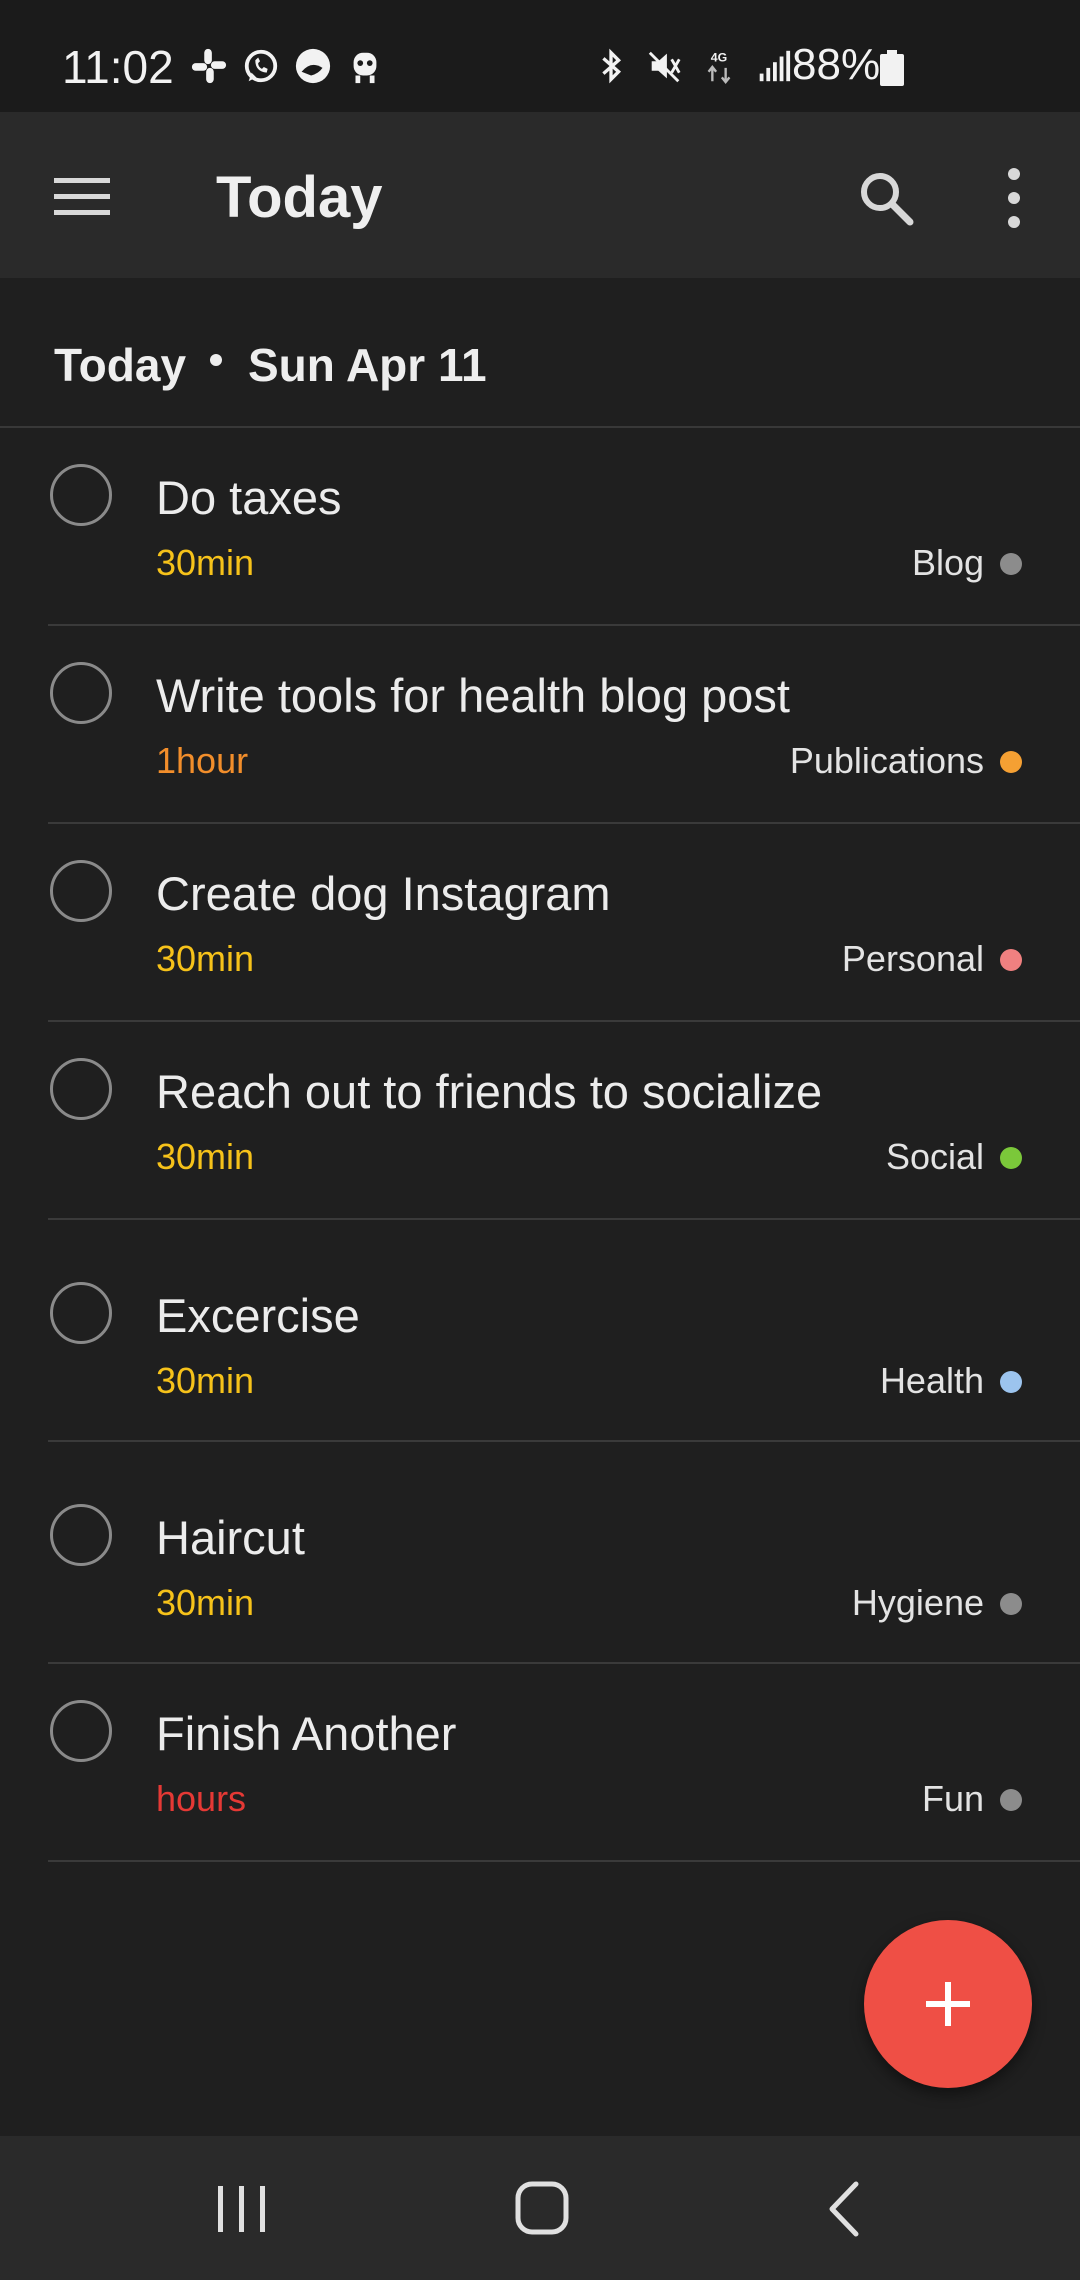 The height and width of the screenshot is (2280, 1080). Describe the element at coordinates (540, 56) in the screenshot. I see `status-bar: 11:02 4G 88%` at that location.